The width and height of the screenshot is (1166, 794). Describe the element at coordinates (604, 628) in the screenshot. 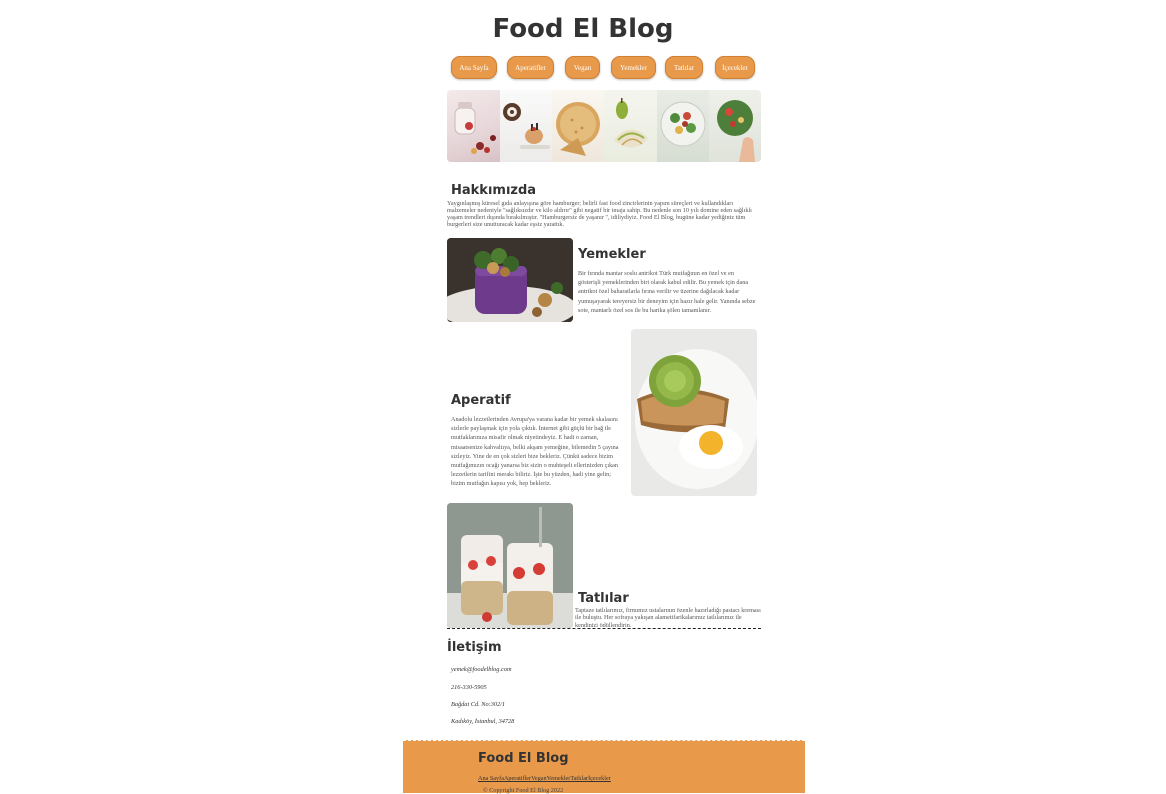

I see `section-divider` at that location.